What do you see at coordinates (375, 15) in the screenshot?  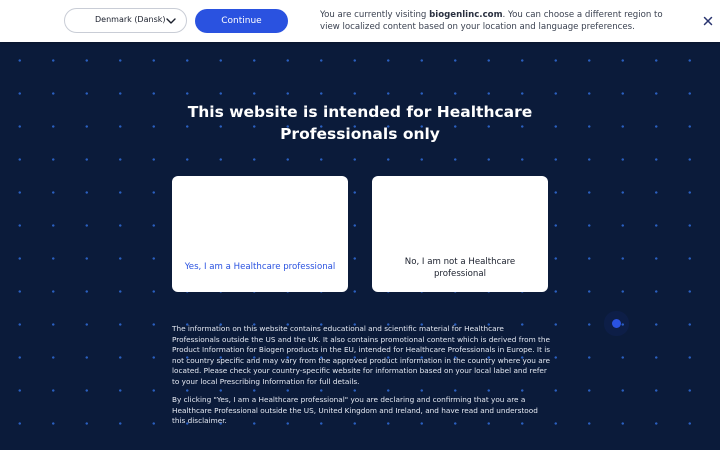 I see `region-message-before: You are currently visiting` at bounding box center [375, 15].